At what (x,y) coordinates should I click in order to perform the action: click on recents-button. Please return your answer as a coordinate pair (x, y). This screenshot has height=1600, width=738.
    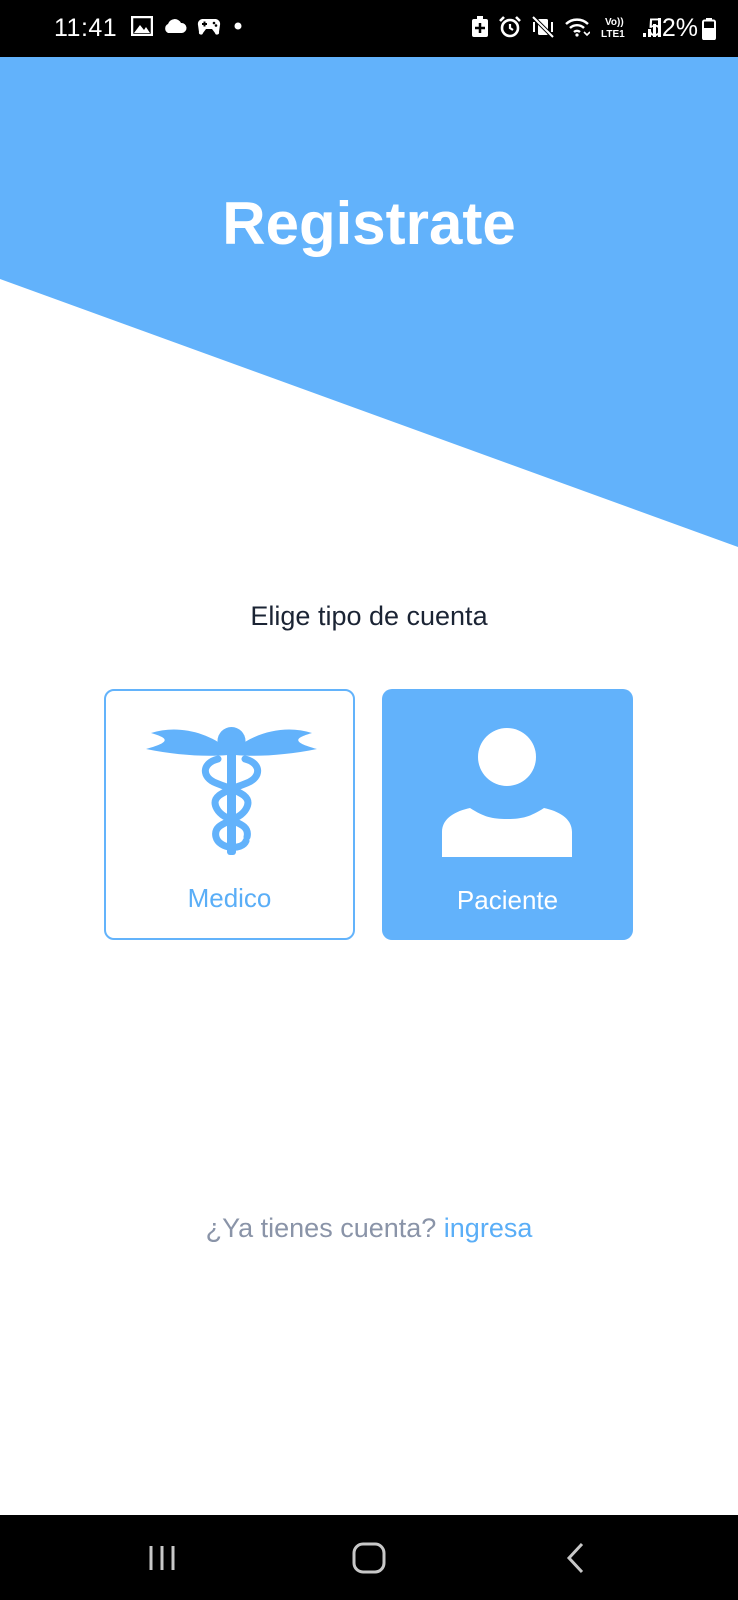
    Looking at the image, I should click on (162, 1557).